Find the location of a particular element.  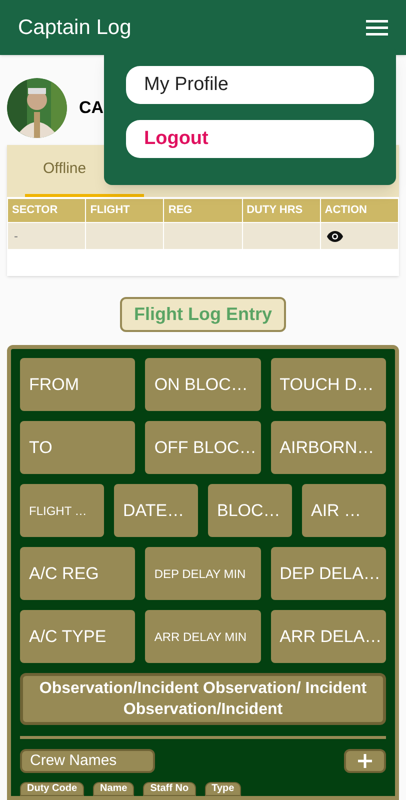

form-field: TO is located at coordinates (78, 447).